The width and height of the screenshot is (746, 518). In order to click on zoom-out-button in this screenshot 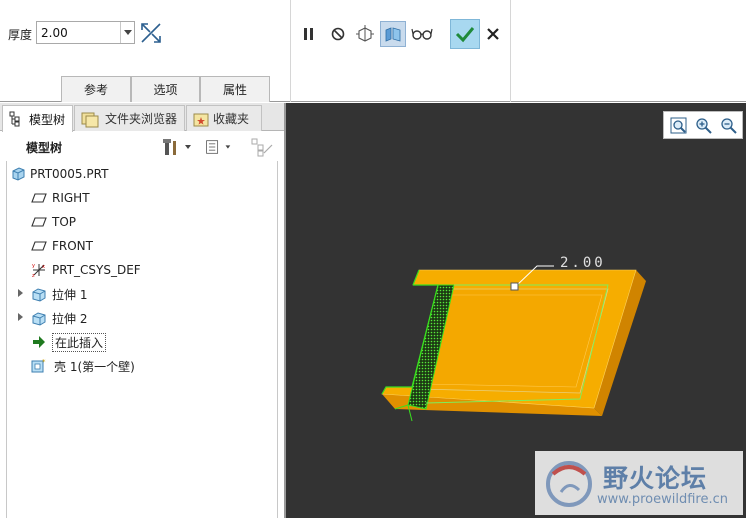, I will do `click(729, 126)`.